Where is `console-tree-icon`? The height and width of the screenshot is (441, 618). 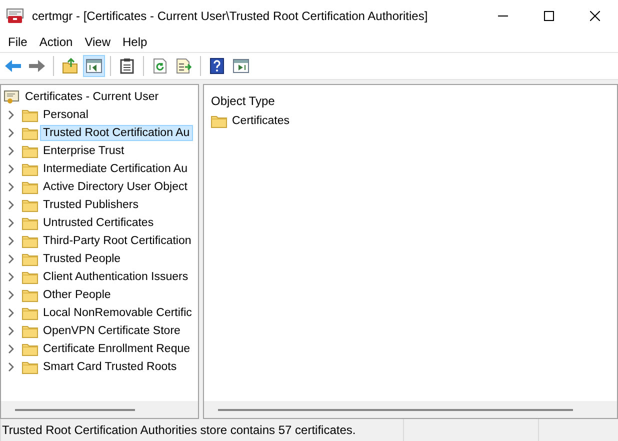 console-tree-icon is located at coordinates (94, 66).